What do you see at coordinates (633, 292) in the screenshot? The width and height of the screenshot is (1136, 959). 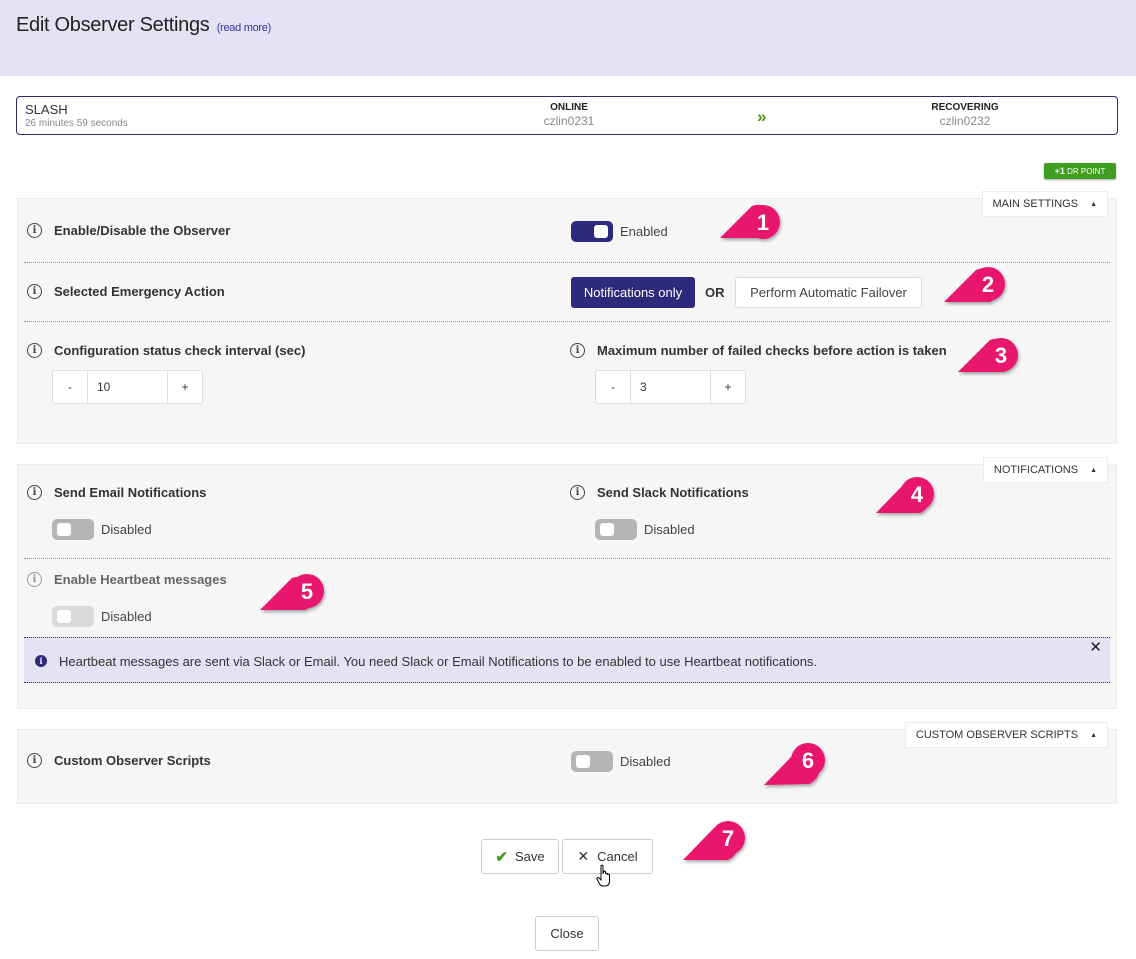 I see `notifications-only-button: Notifications only` at bounding box center [633, 292].